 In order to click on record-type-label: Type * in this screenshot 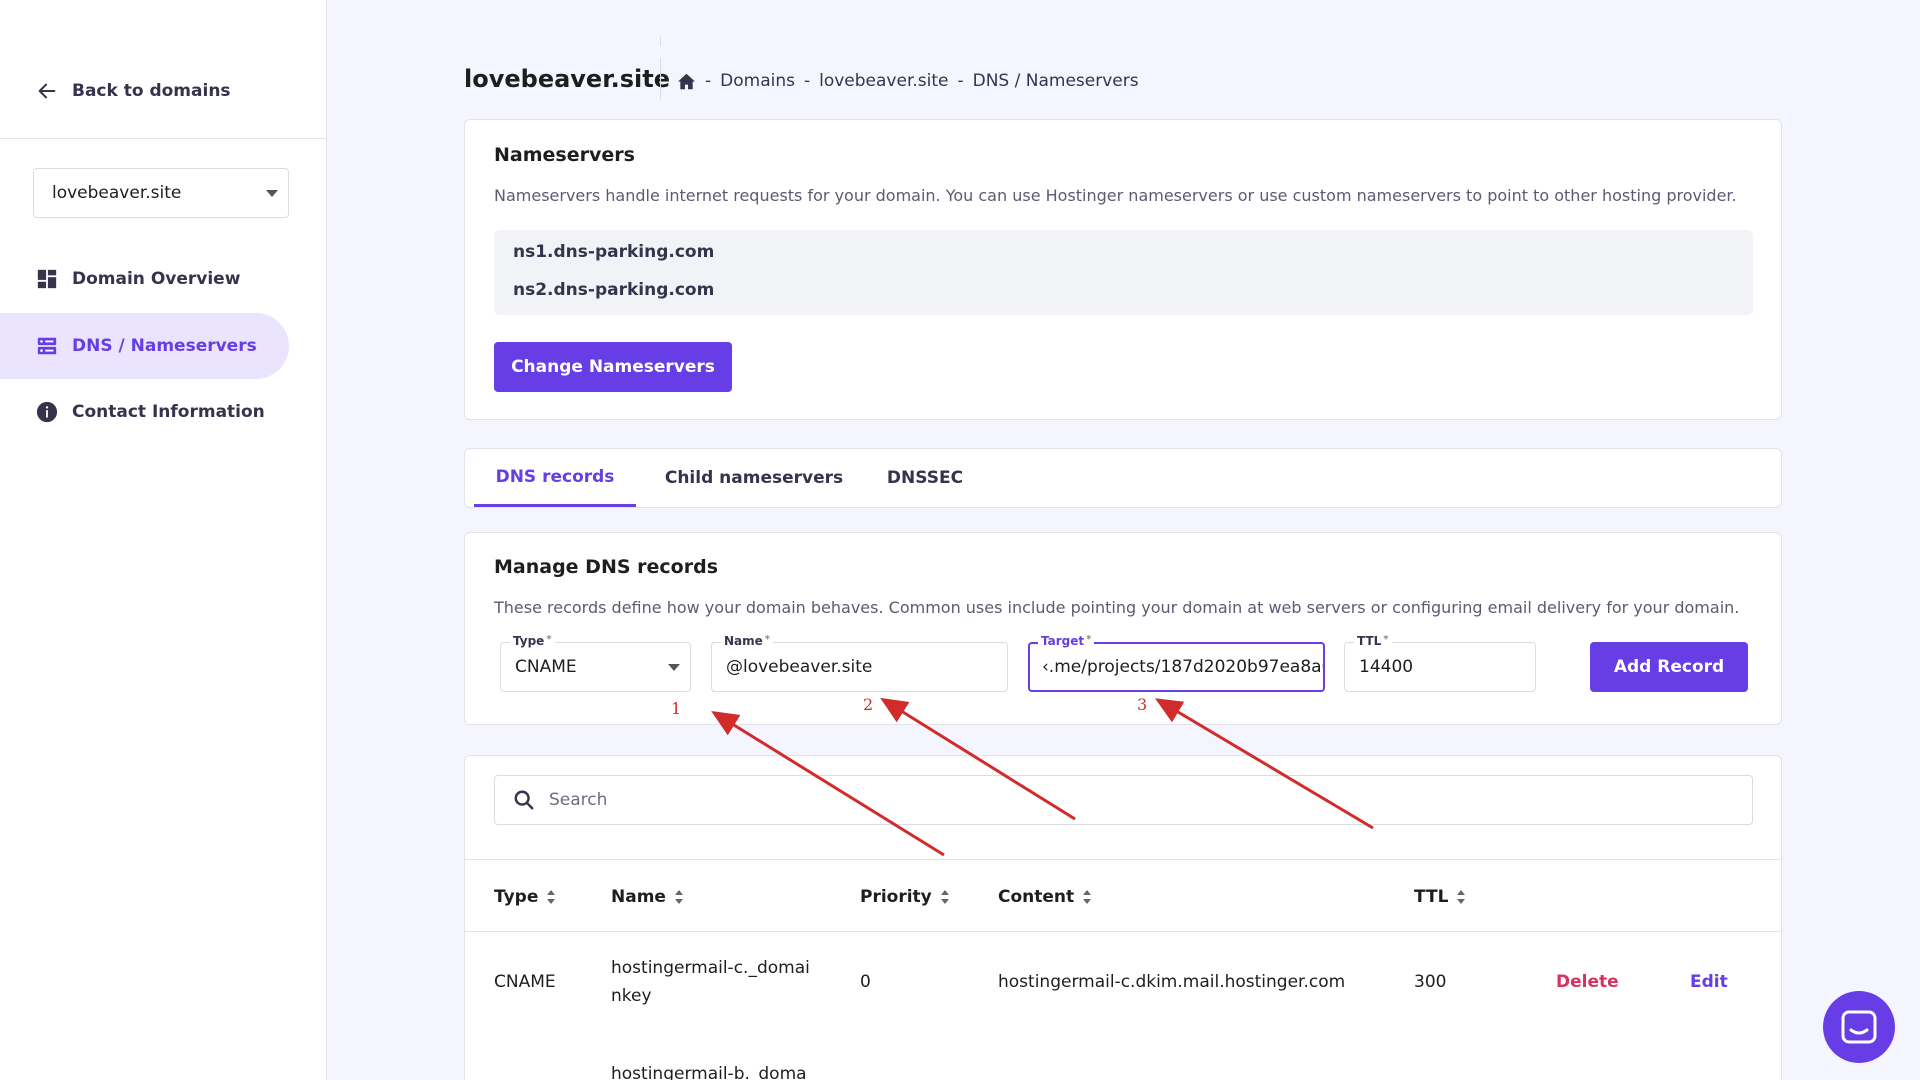, I will do `click(532, 641)`.